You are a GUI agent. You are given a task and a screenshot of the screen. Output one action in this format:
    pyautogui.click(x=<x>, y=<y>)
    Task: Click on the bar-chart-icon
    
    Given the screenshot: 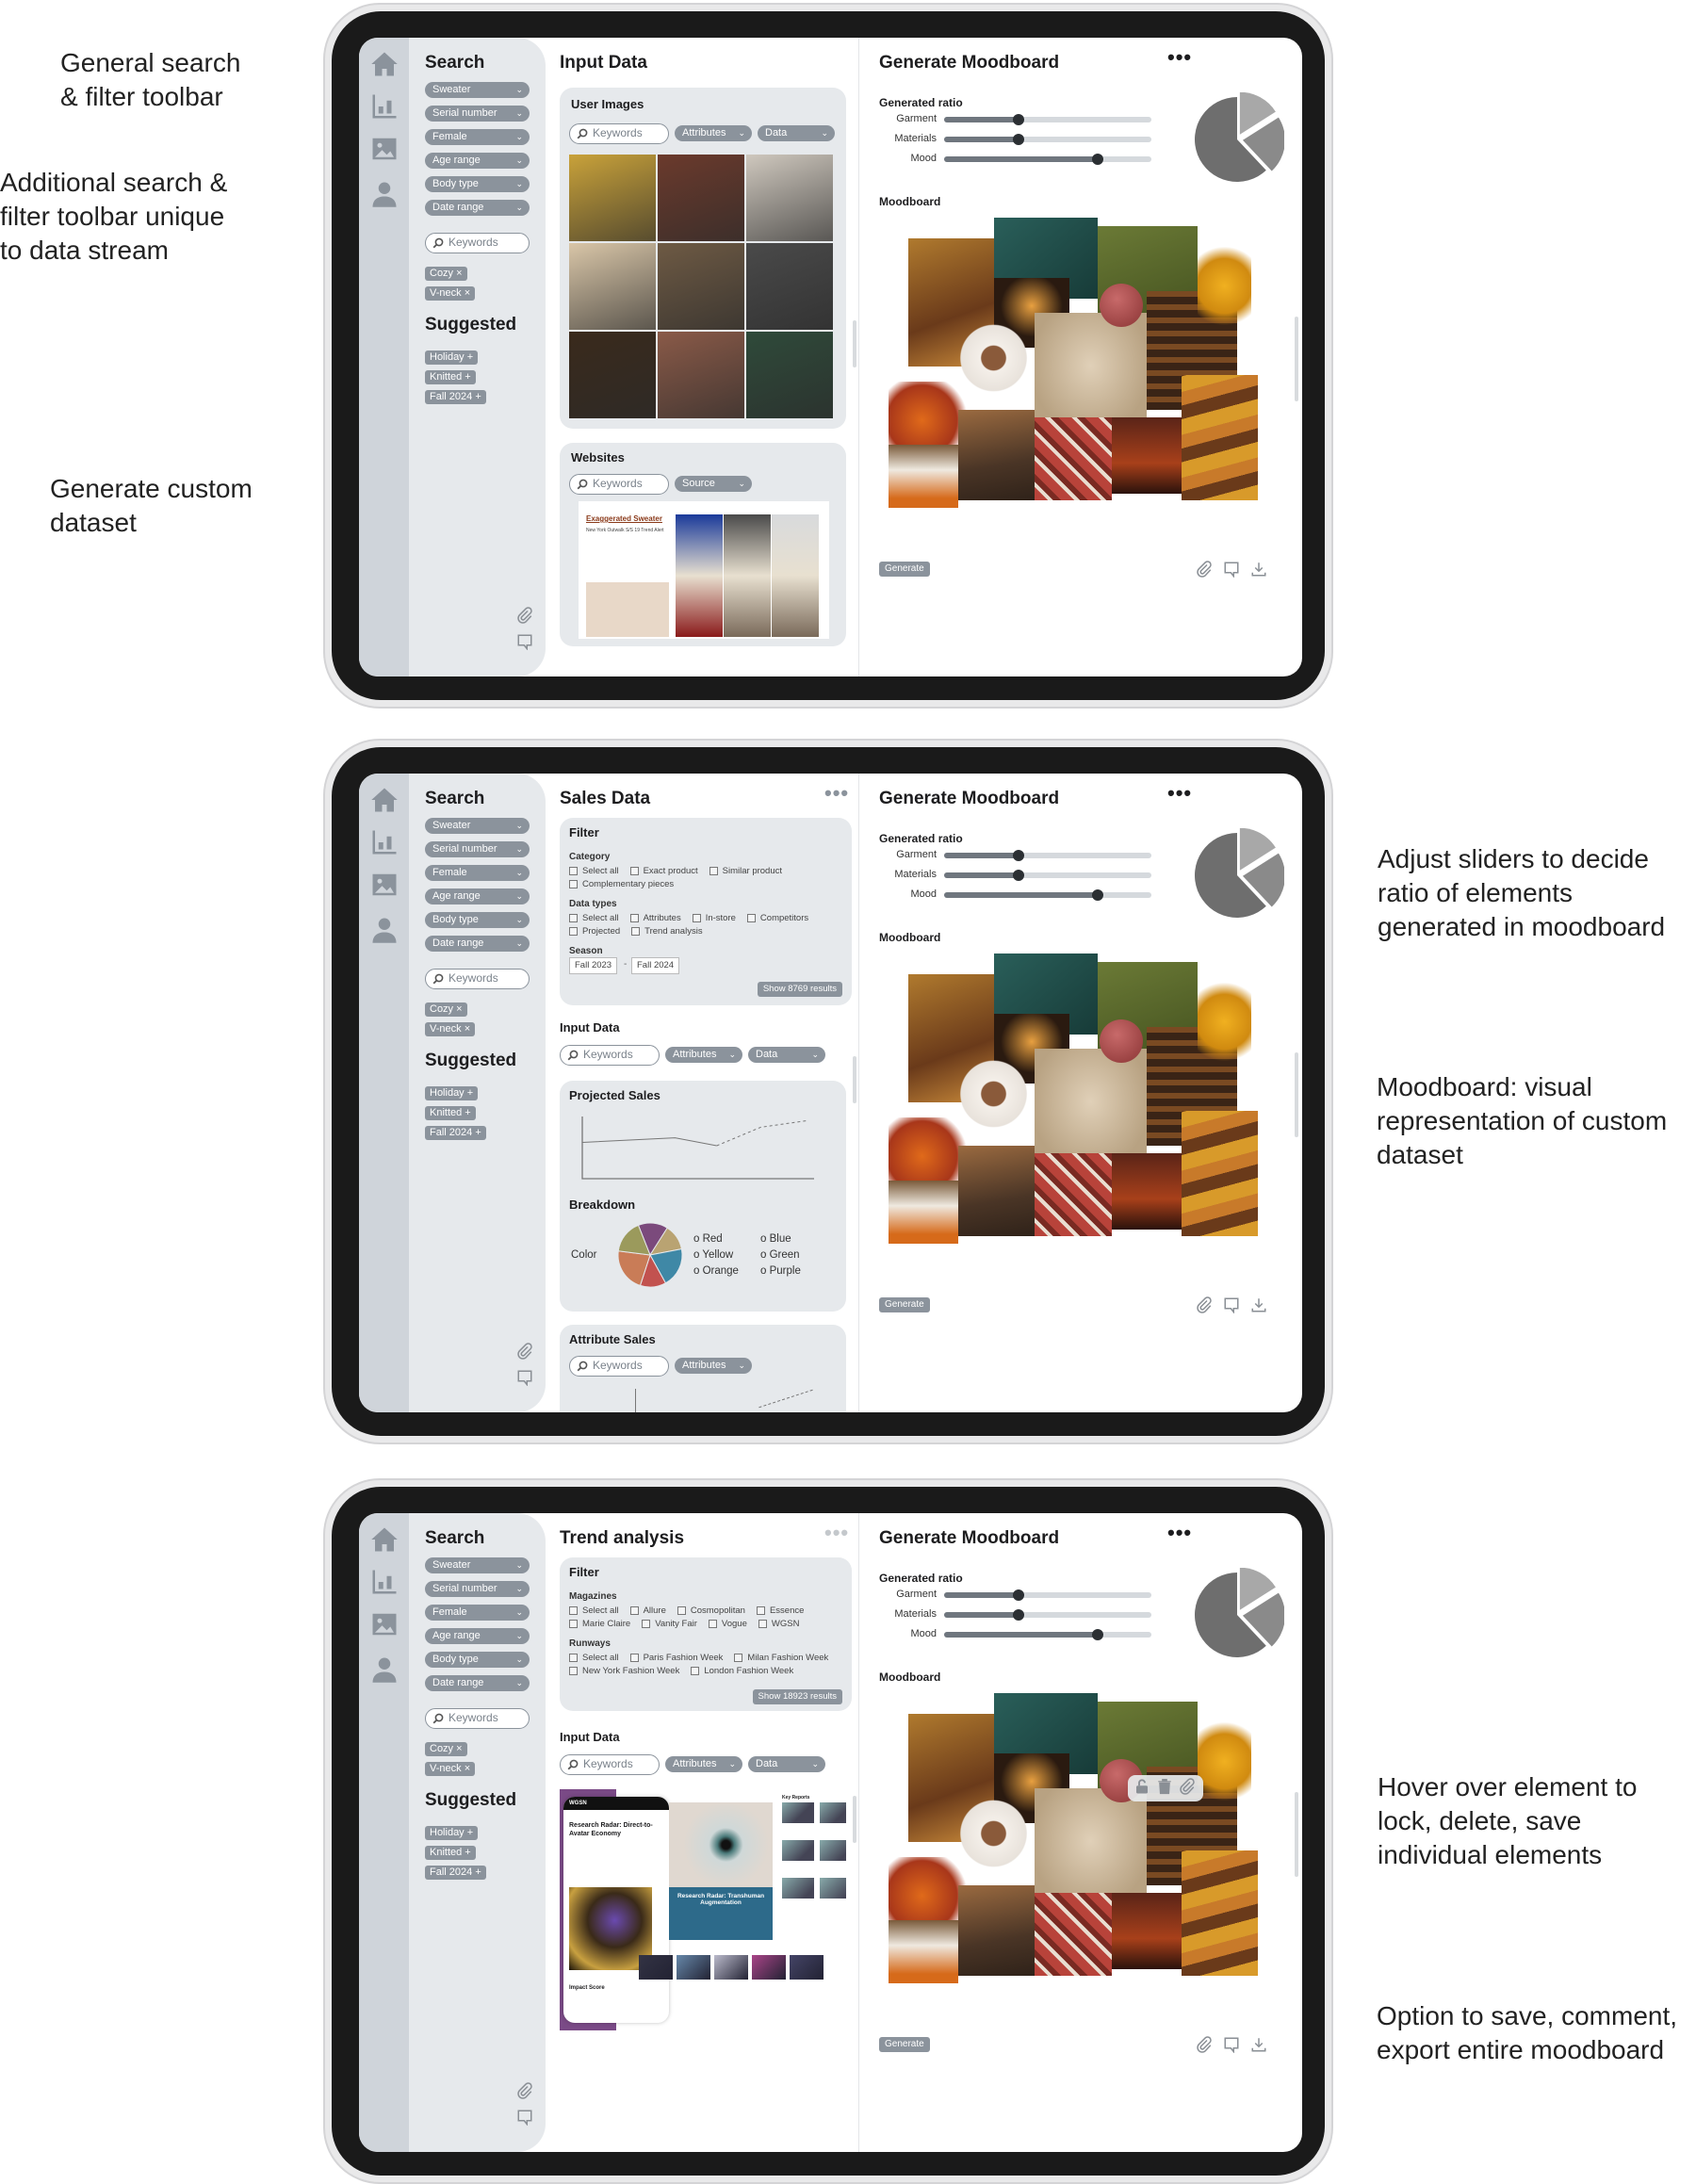 What is the action you would take?
    pyautogui.click(x=384, y=1584)
    